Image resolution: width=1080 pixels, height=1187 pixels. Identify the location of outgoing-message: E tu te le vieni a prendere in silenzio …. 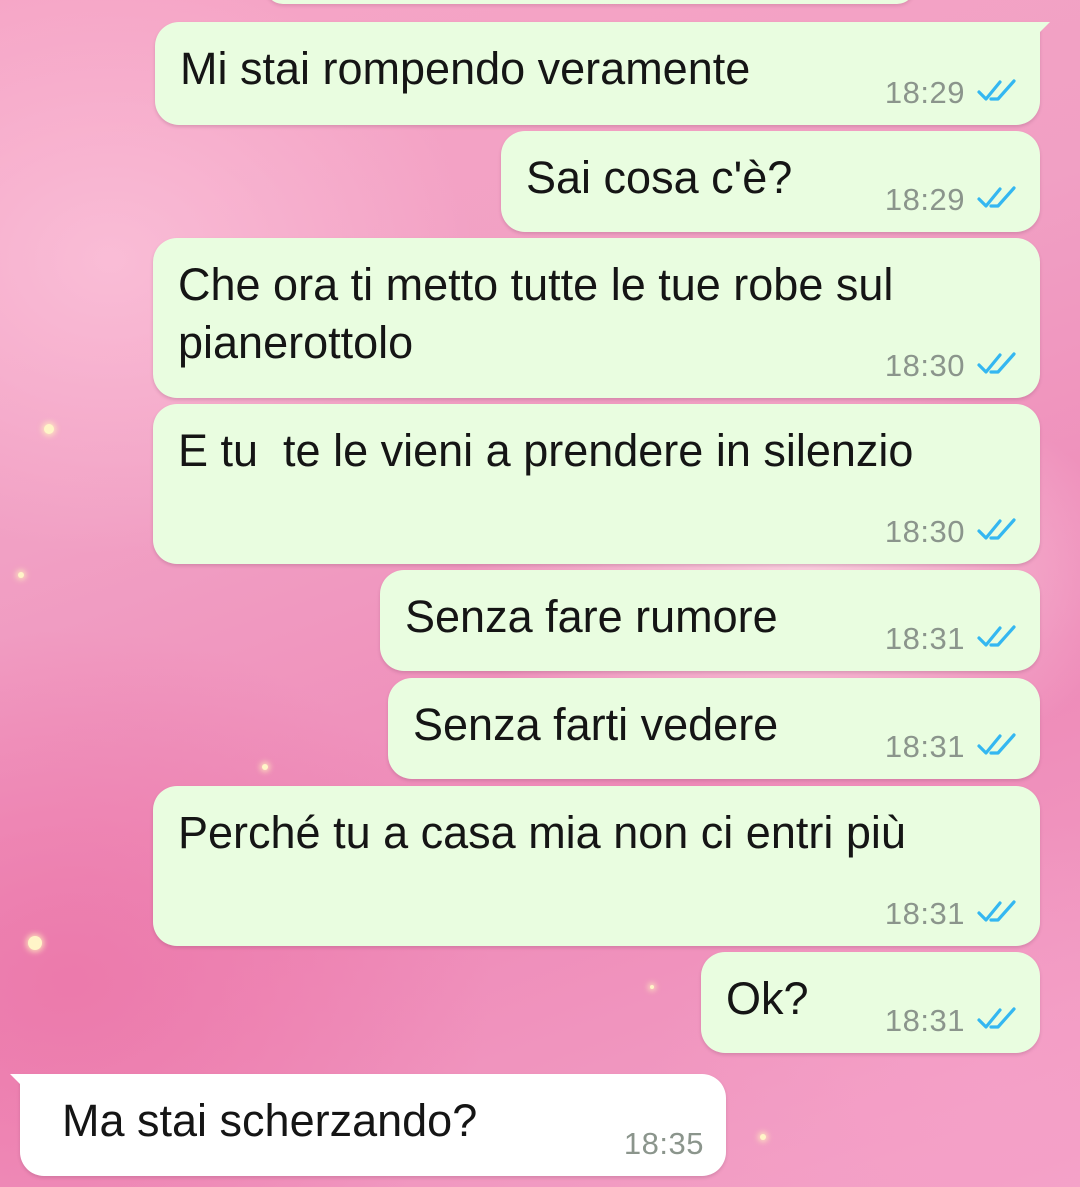
(596, 484).